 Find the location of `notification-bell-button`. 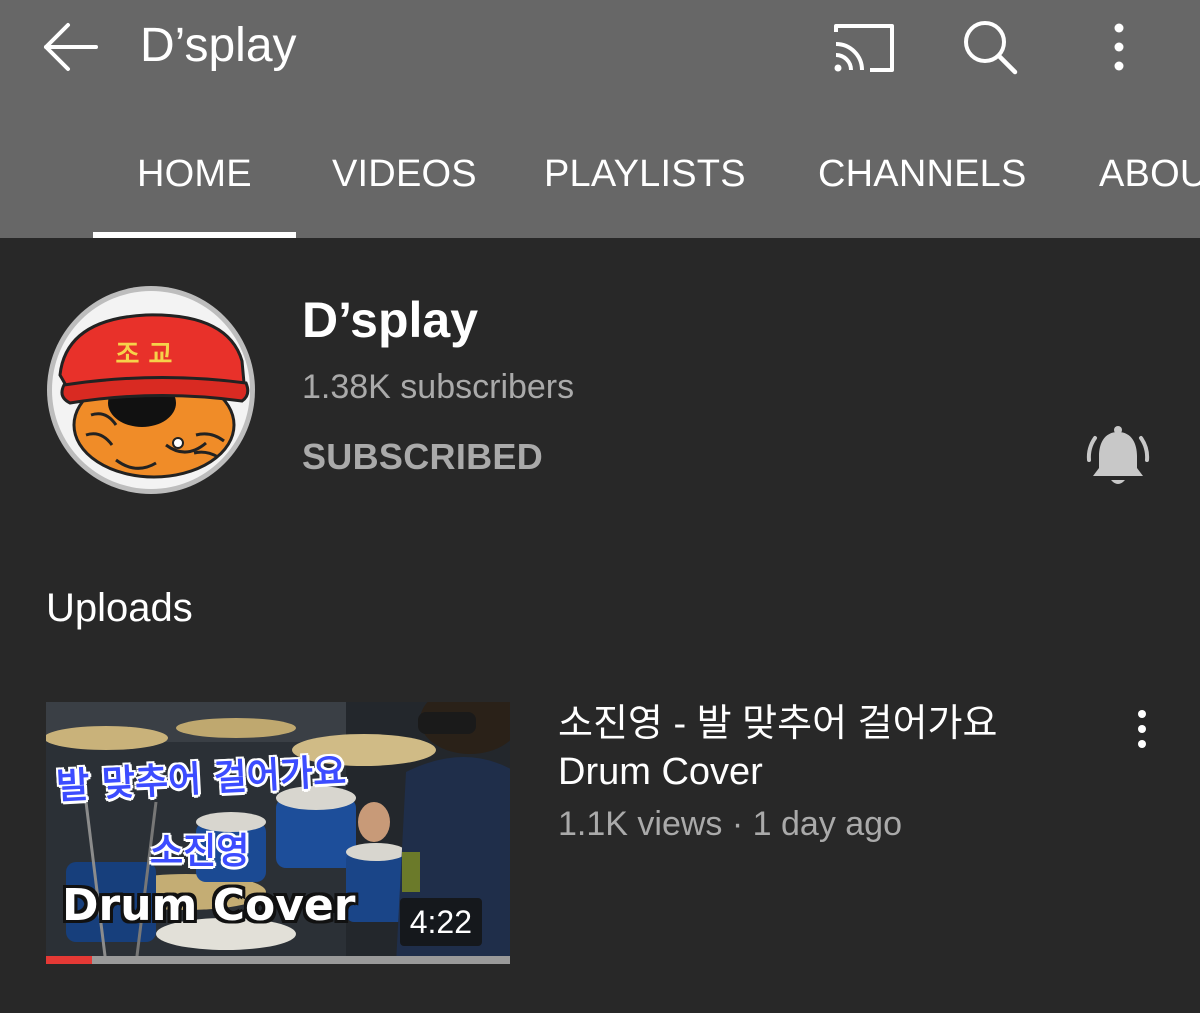

notification-bell-button is located at coordinates (1118, 458).